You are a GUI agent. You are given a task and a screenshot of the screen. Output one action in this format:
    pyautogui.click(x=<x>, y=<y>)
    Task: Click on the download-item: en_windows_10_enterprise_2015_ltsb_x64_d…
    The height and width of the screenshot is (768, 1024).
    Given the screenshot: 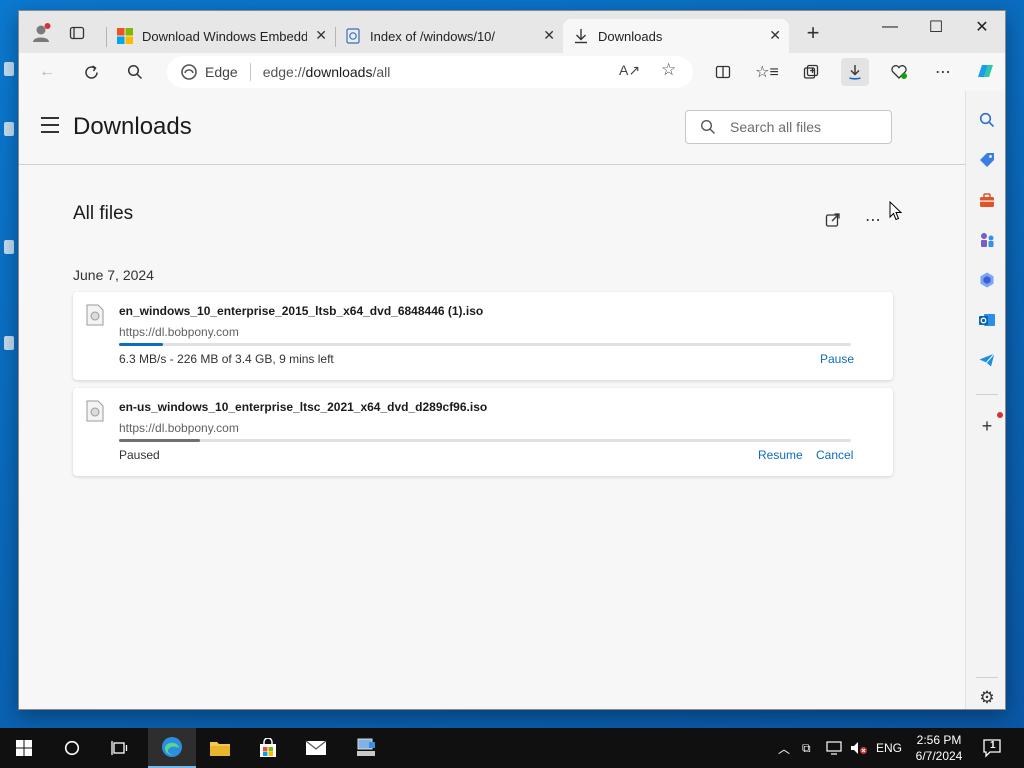 What is the action you would take?
    pyautogui.click(x=483, y=336)
    